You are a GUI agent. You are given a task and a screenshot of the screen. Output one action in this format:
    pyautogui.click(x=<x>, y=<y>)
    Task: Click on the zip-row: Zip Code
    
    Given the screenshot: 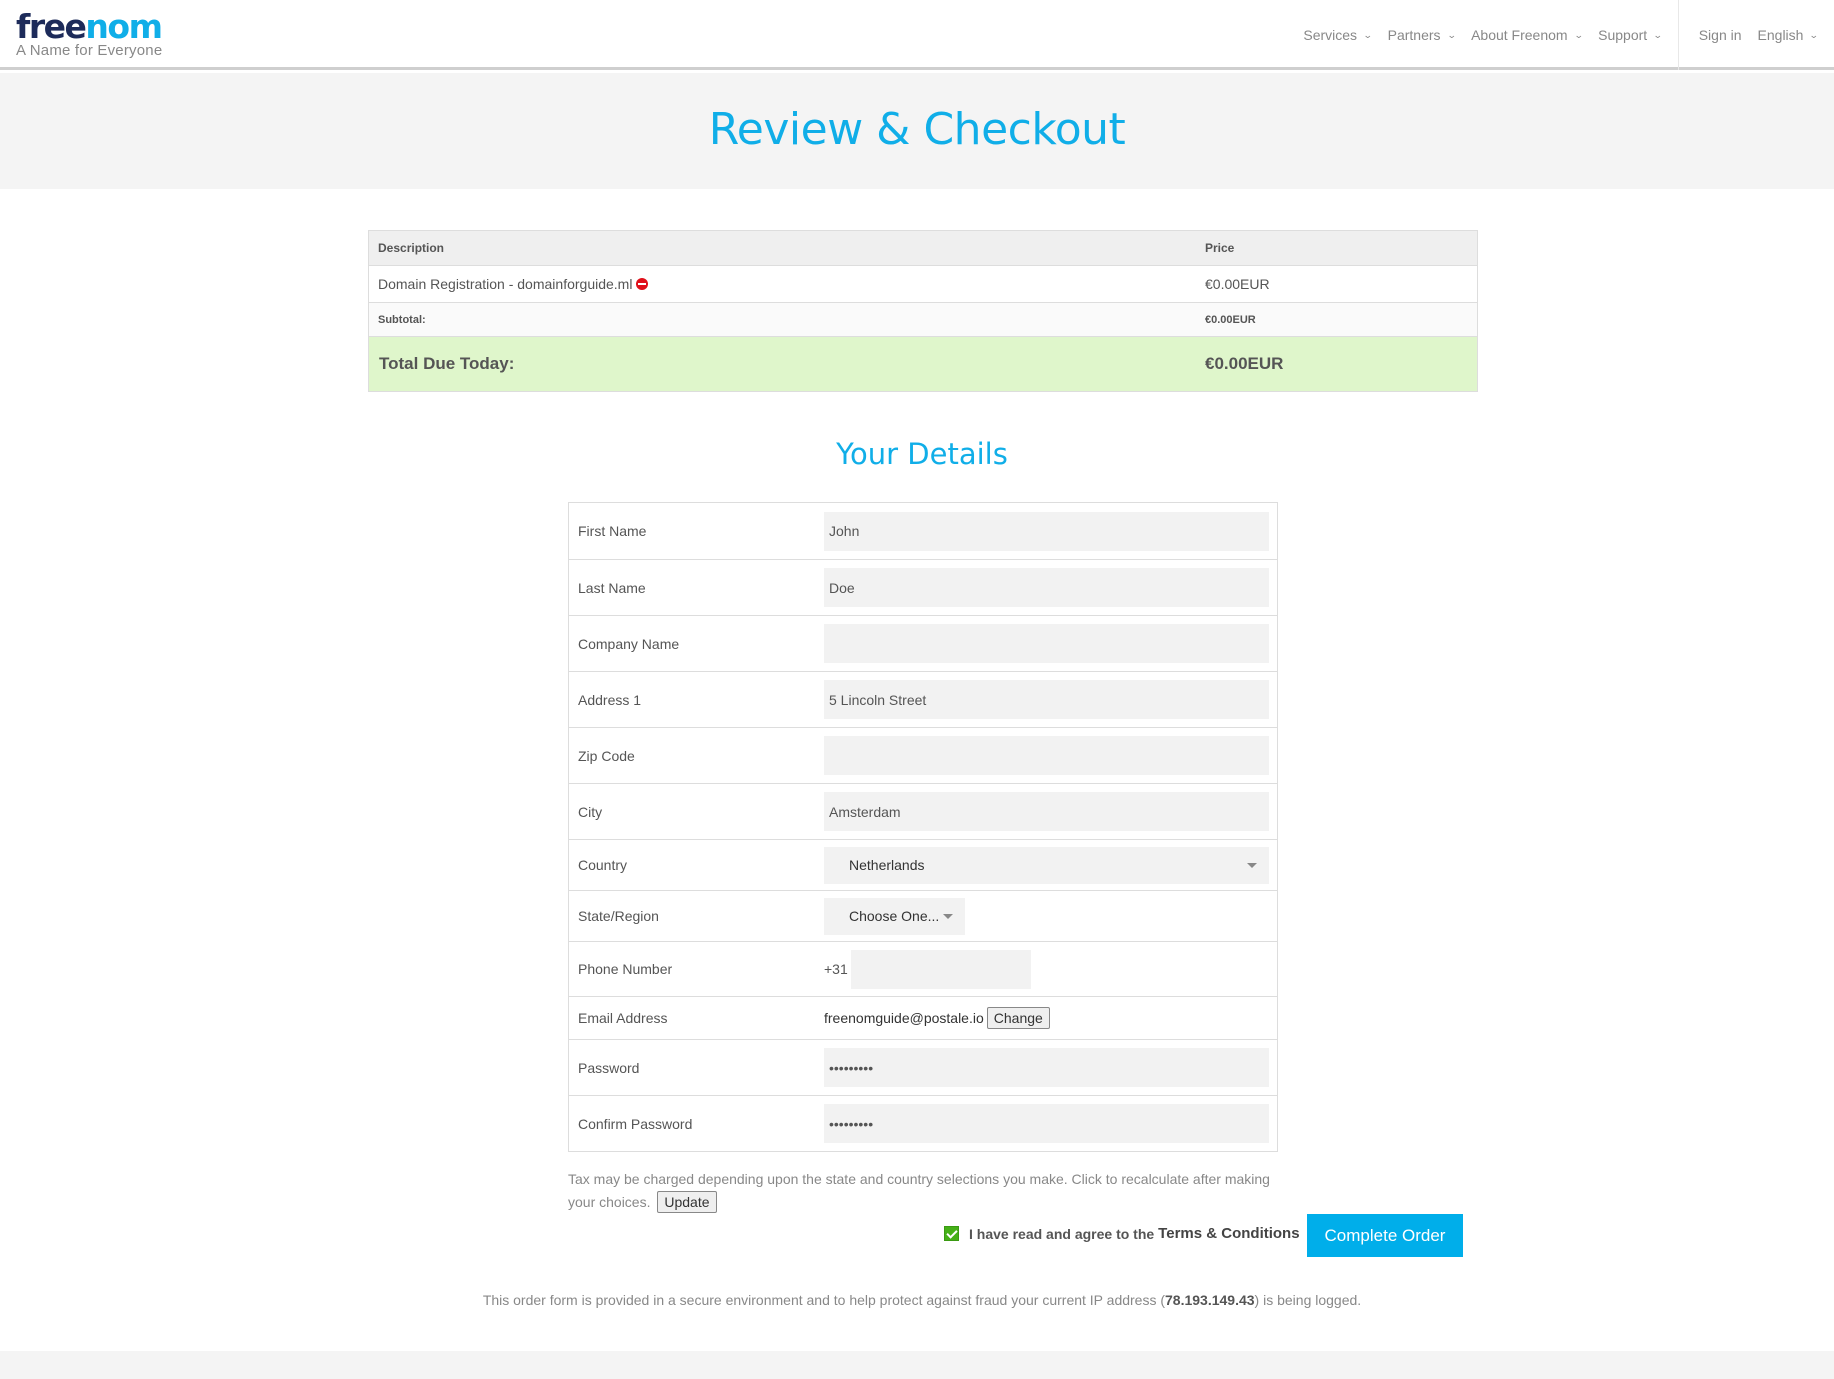 What is the action you would take?
    pyautogui.click(x=923, y=755)
    